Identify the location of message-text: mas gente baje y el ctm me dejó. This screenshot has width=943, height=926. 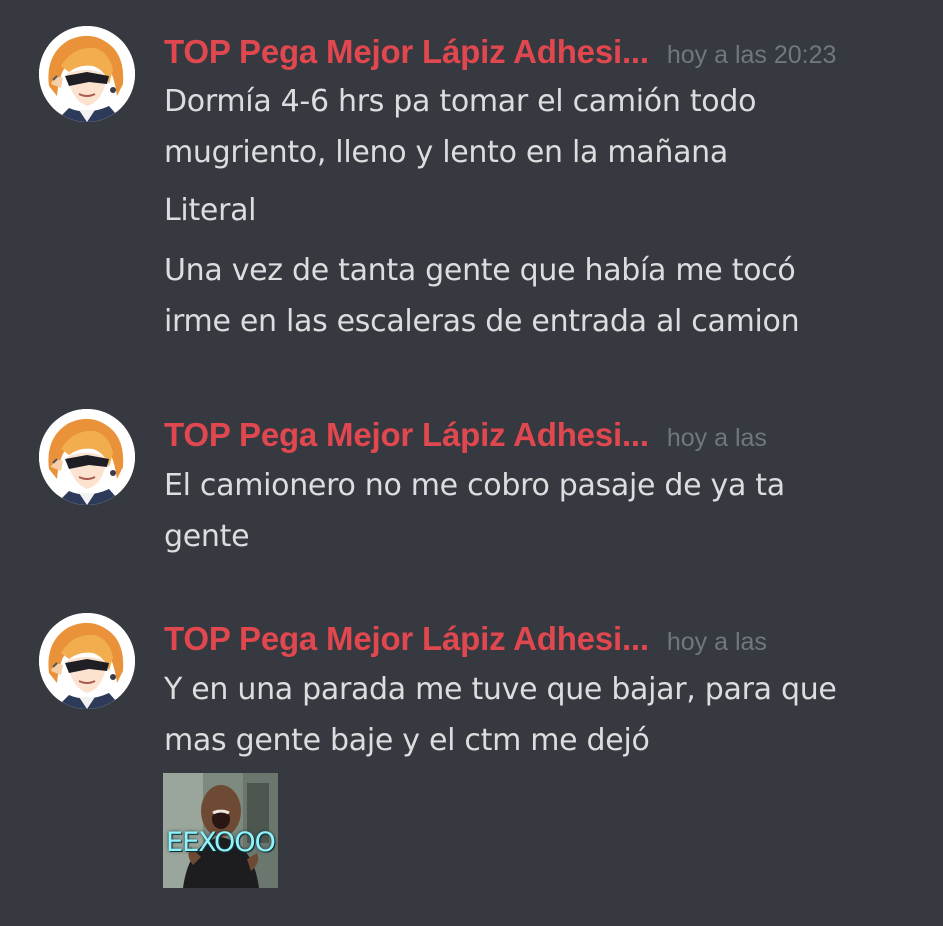
(407, 740).